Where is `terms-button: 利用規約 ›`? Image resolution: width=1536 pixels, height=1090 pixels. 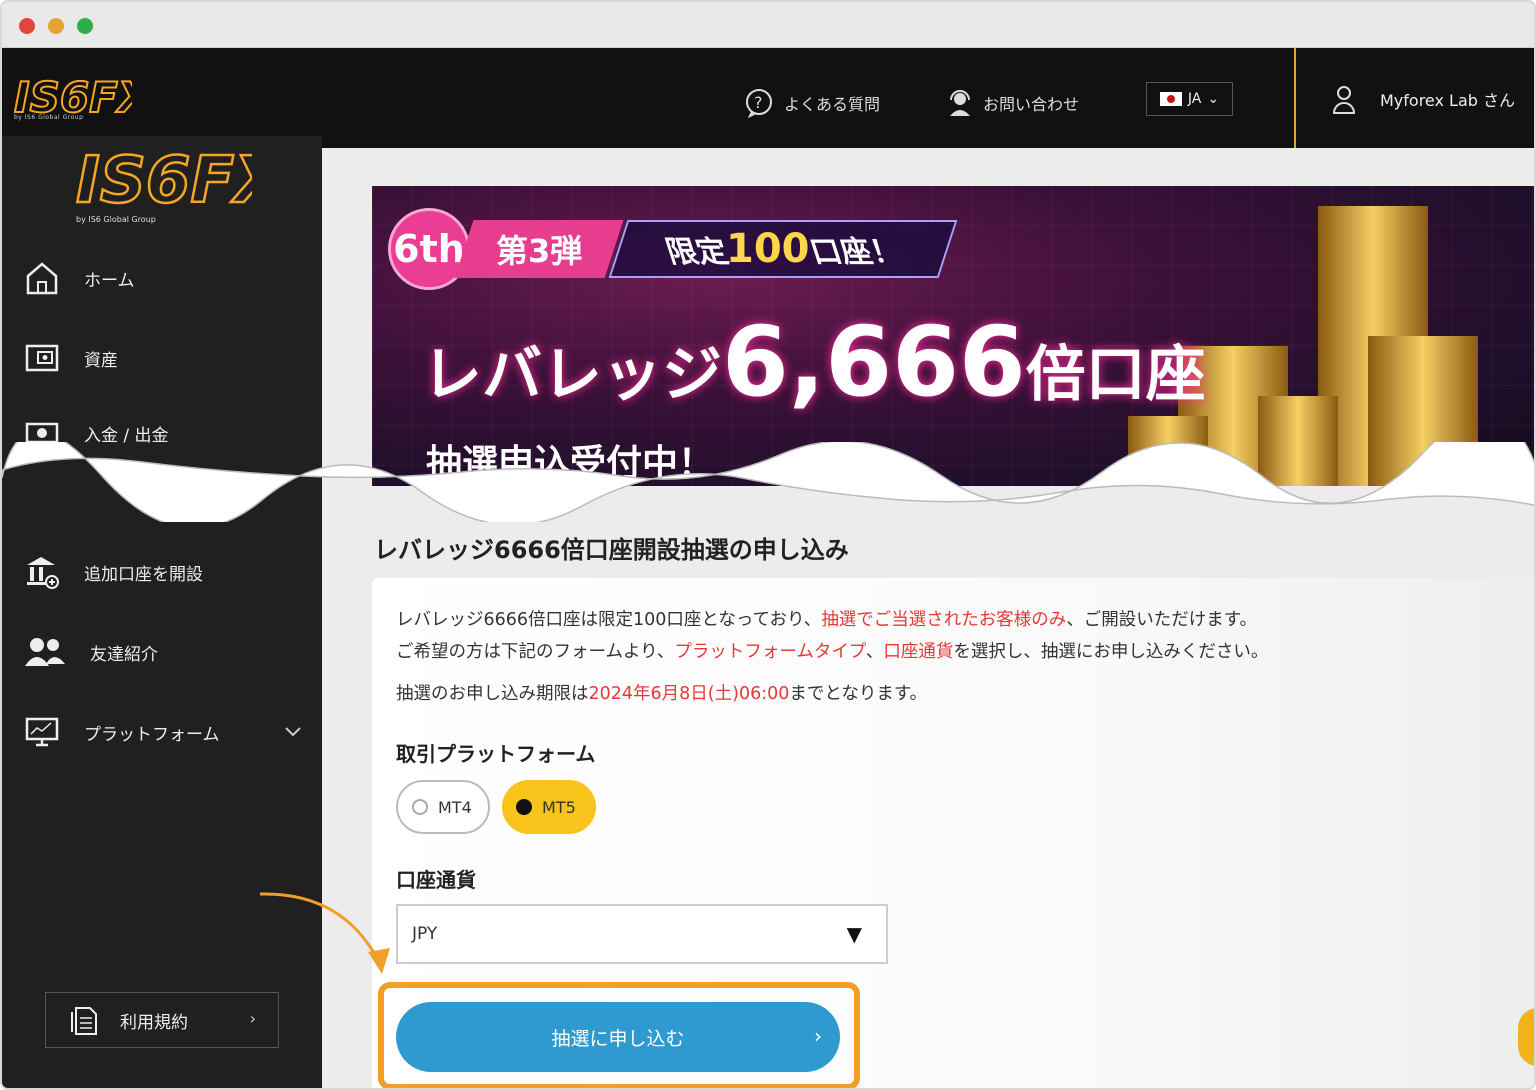 terms-button: 利用規約 › is located at coordinates (162, 1020).